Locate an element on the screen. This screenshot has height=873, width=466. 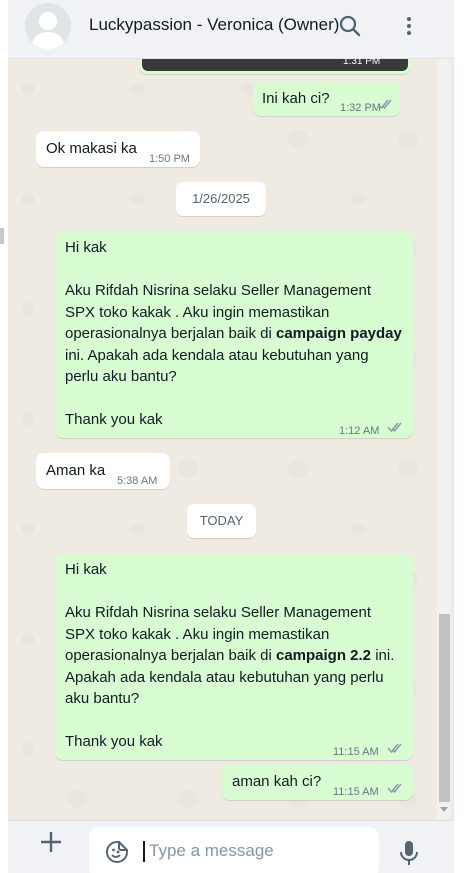
message-text: Ok makasi ka is located at coordinates (91, 148).